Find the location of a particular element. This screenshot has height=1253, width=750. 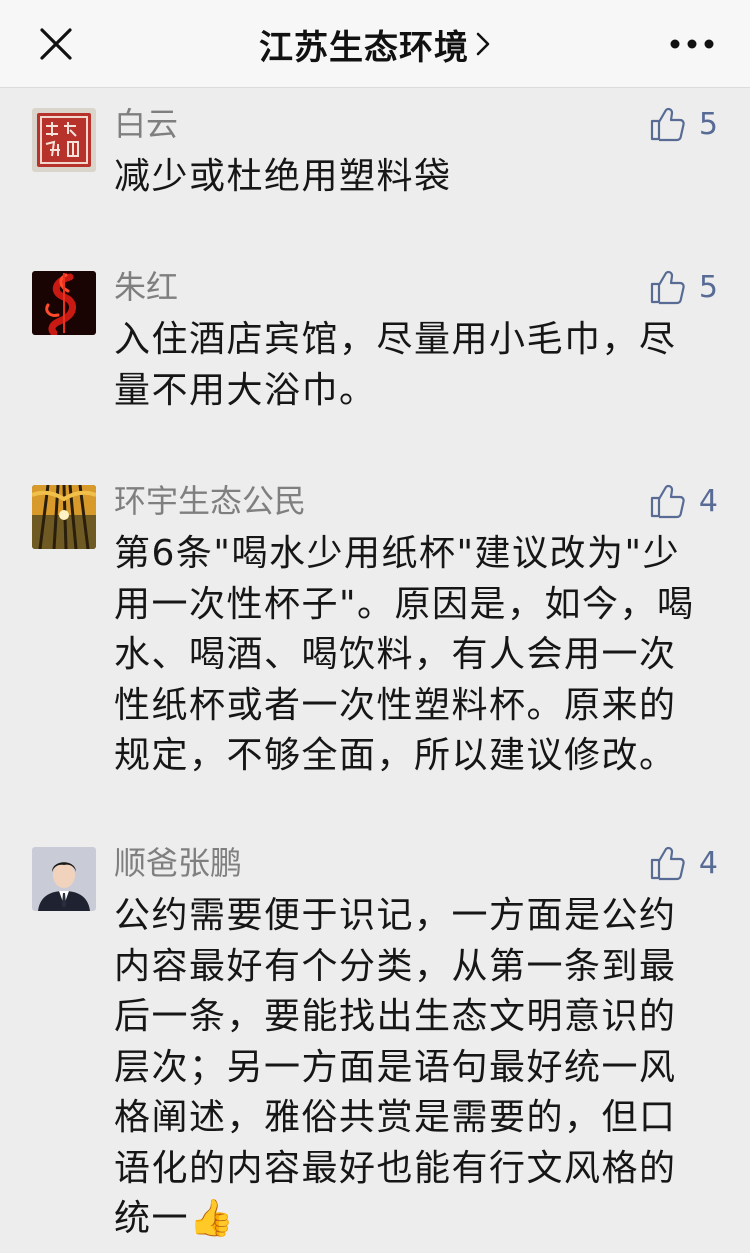

comment-nickname: 朱红 is located at coordinates (146, 287).